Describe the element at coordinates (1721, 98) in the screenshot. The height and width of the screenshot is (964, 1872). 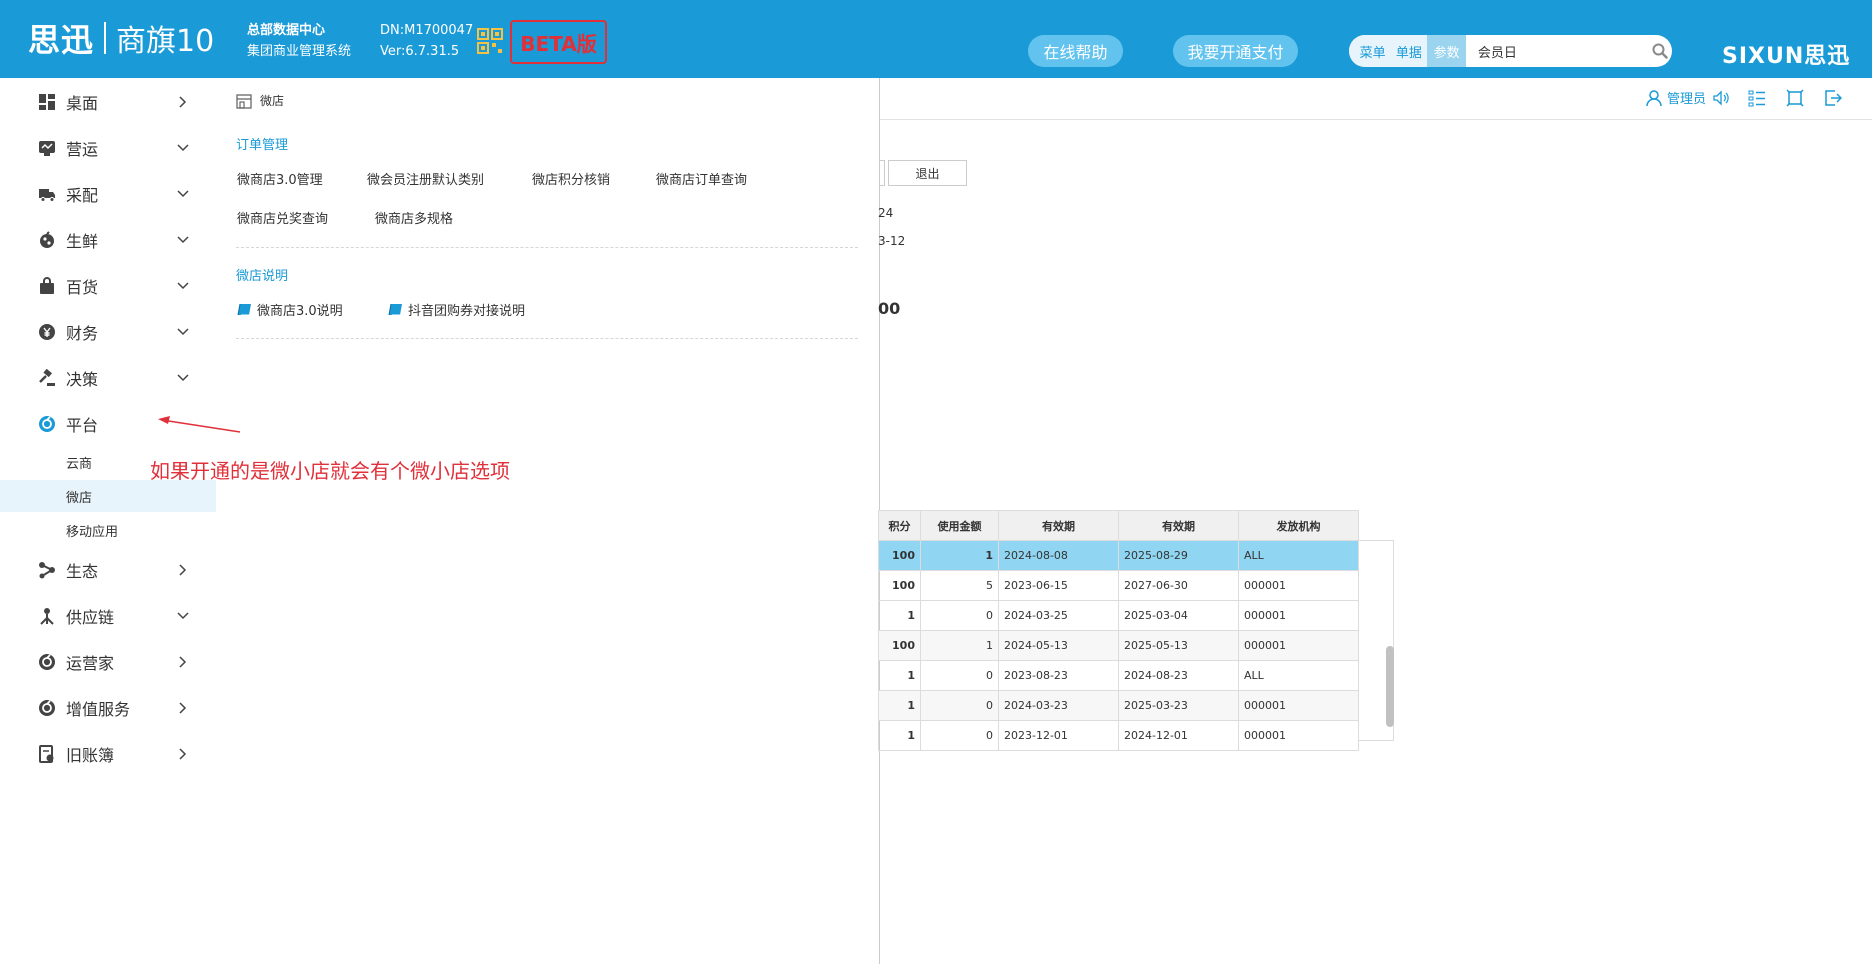
I see `speaker-icon` at that location.